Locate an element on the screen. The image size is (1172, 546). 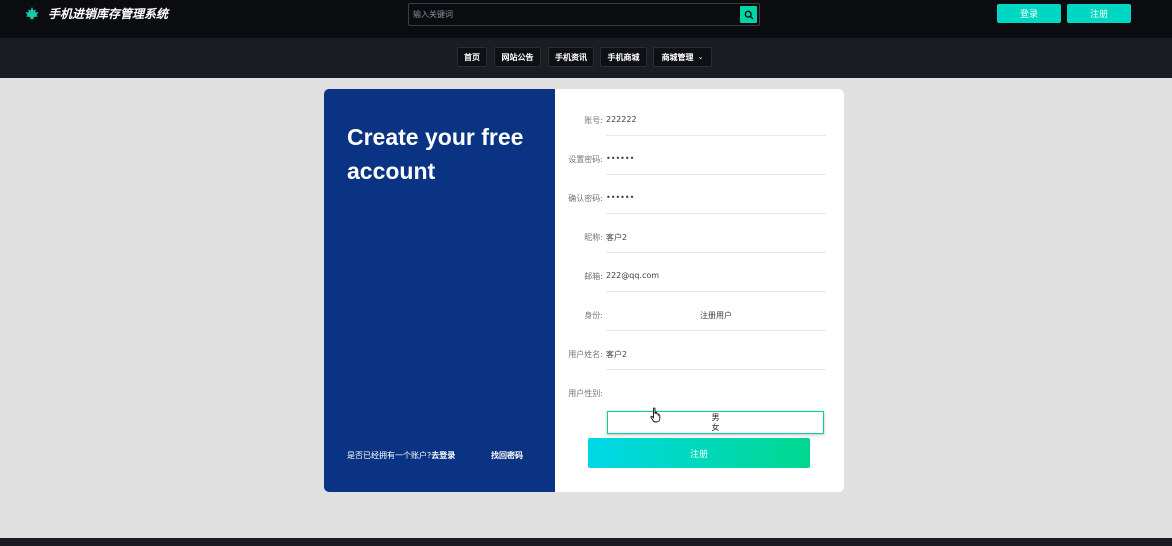
account-row: 账号: 222222 is located at coordinates (699, 112).